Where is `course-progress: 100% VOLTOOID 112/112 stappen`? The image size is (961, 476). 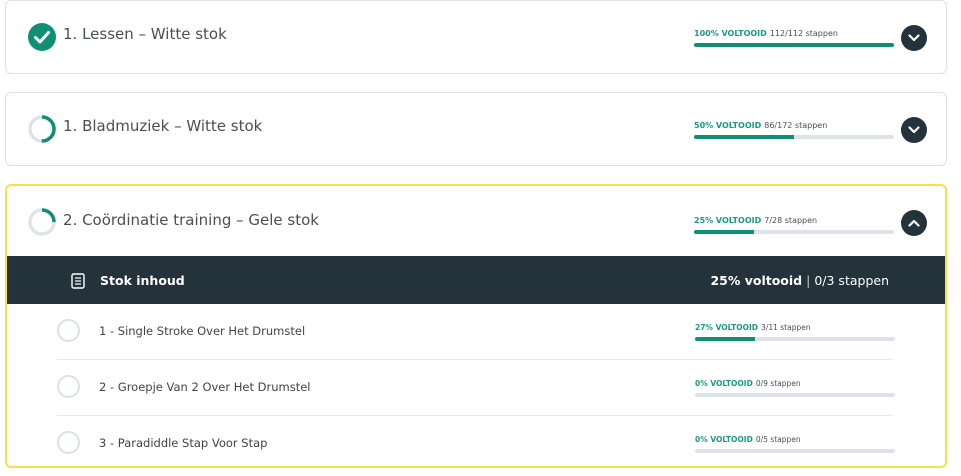
course-progress: 100% VOLTOOID 112/112 stappen is located at coordinates (794, 38).